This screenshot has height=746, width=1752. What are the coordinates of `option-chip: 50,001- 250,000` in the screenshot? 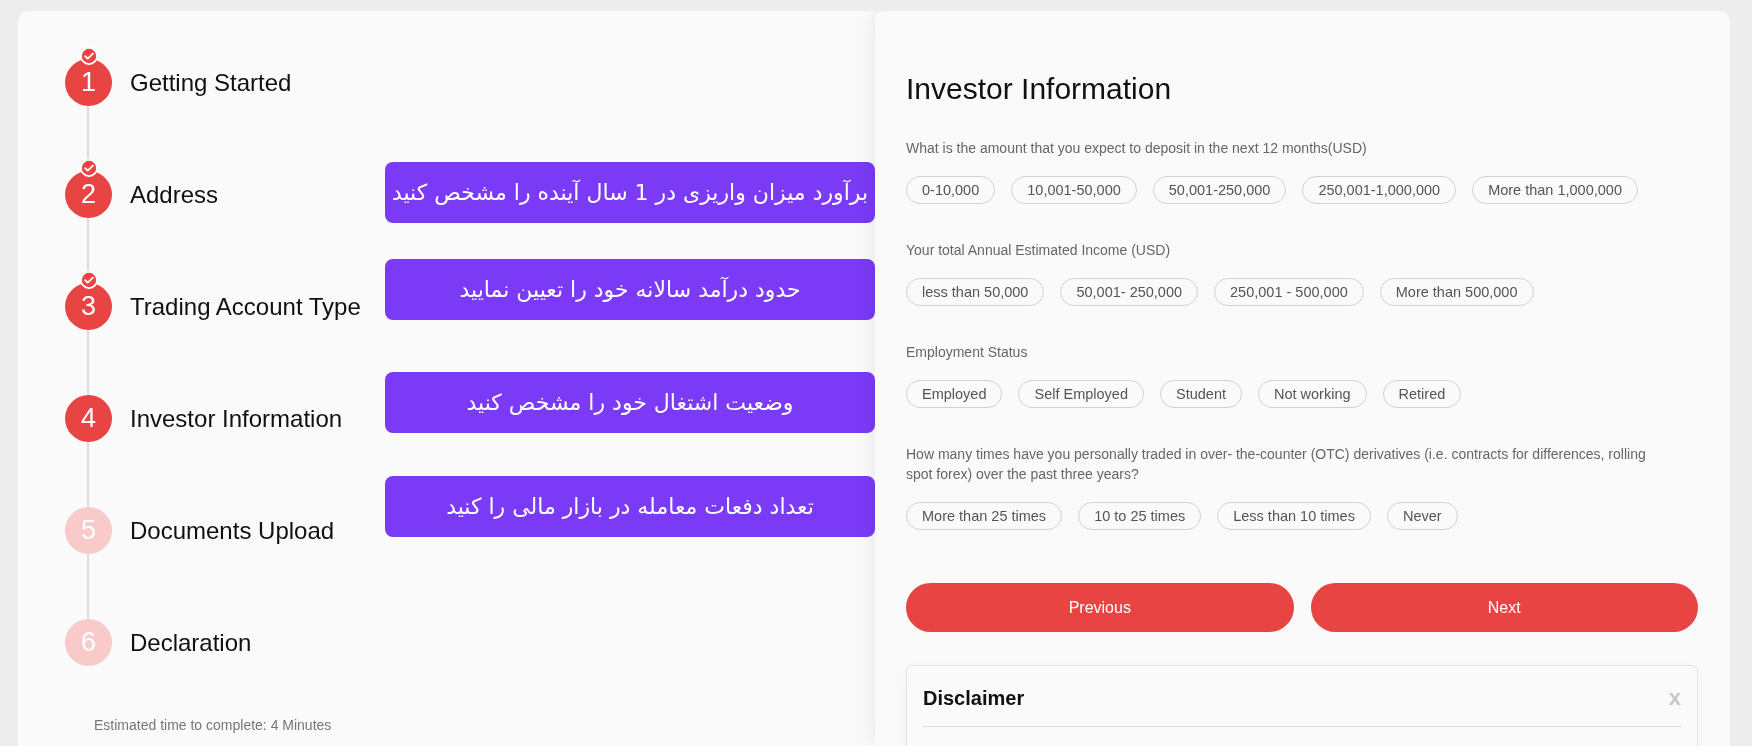 It's located at (1129, 292).